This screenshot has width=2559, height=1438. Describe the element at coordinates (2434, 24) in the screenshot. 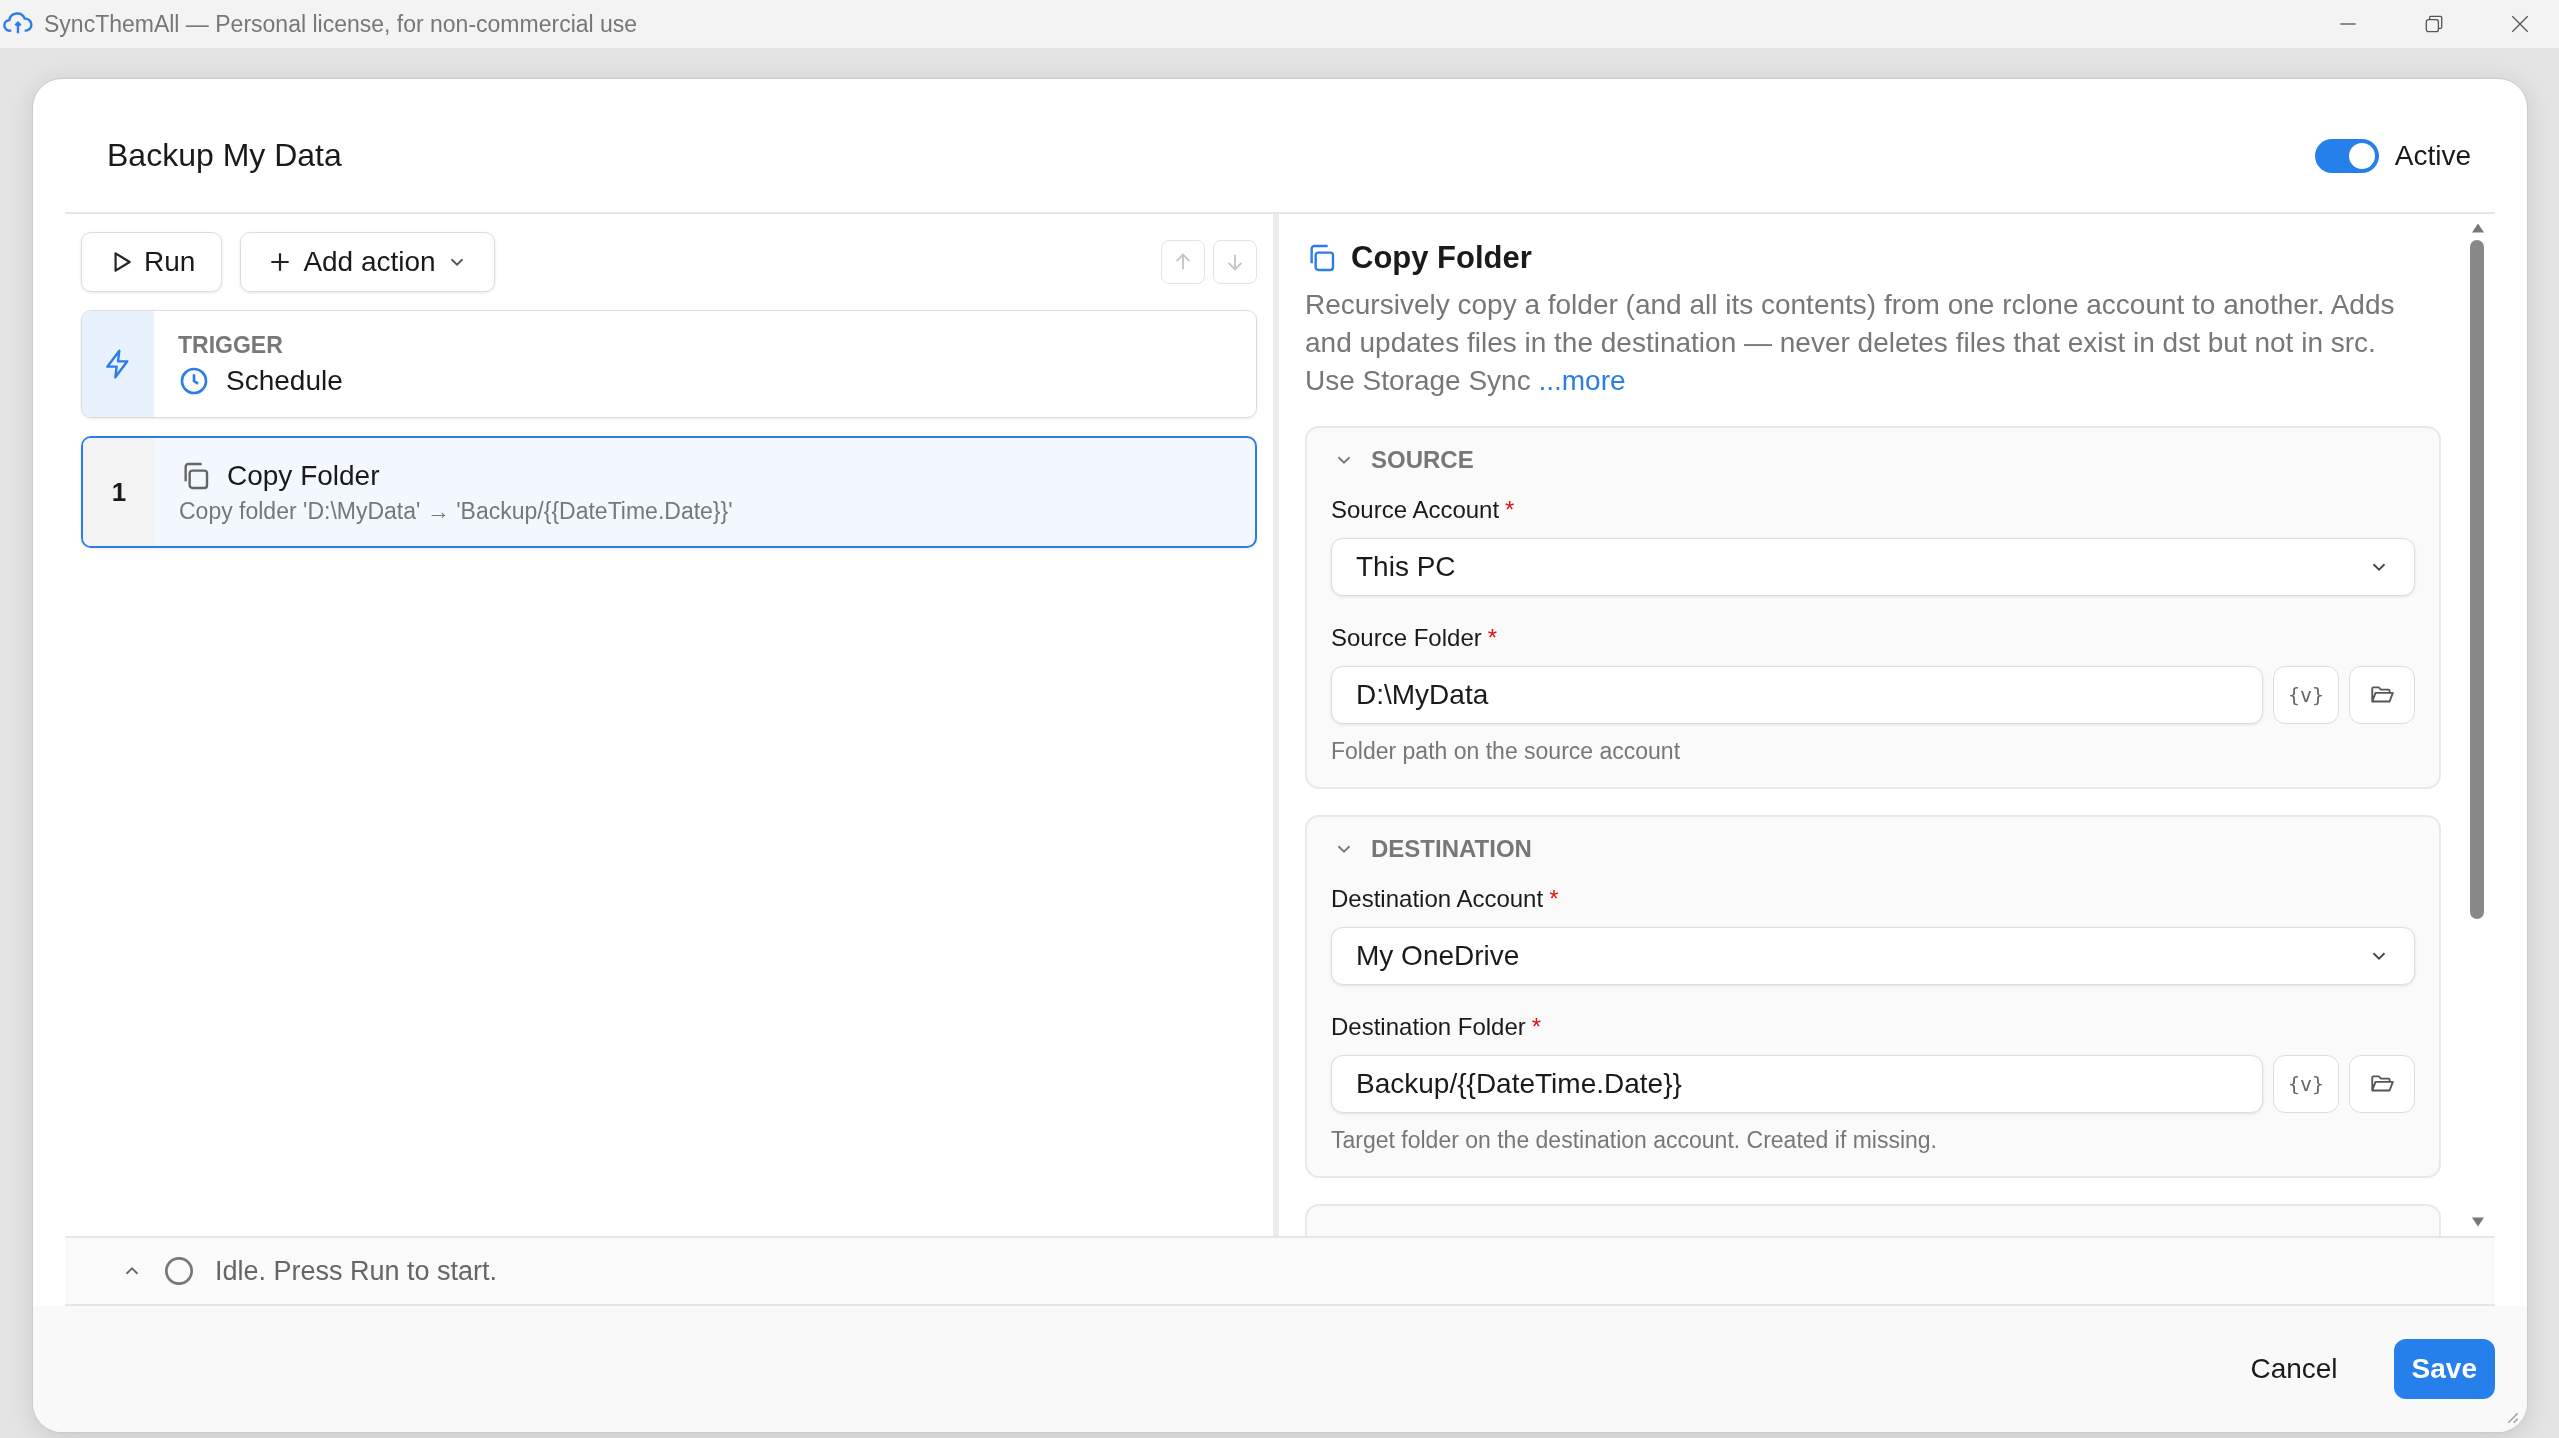

I see `restore-icon` at that location.